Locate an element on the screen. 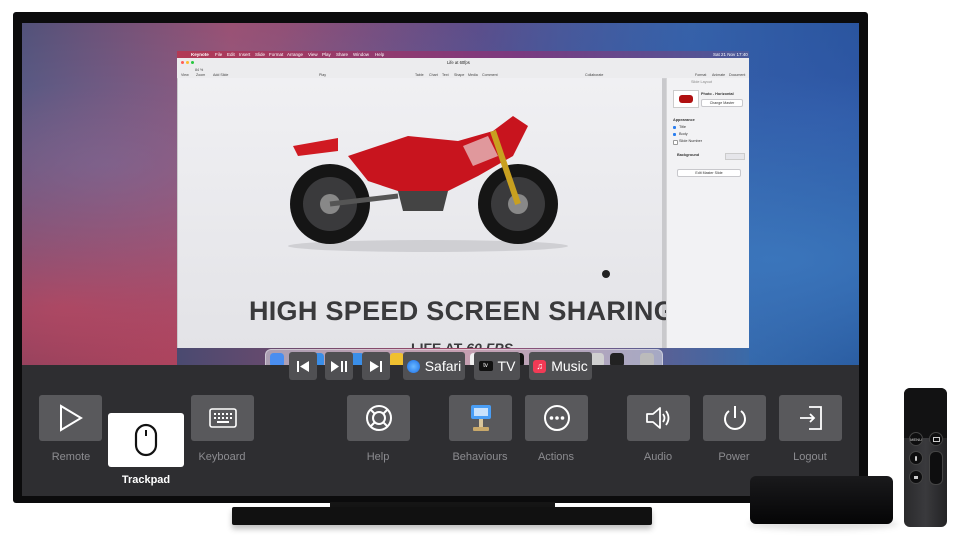 The width and height of the screenshot is (960, 541). trackpad-tile is located at coordinates (146, 440).